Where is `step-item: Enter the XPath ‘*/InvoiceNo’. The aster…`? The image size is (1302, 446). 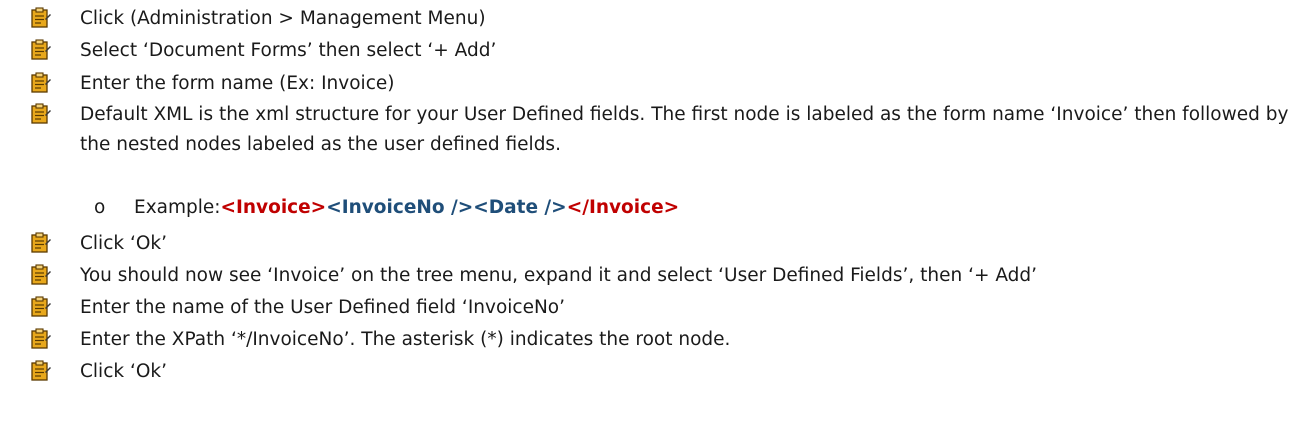 step-item: Enter the XPath ‘*/InvoiceNo’. The aster… is located at coordinates (660, 339).